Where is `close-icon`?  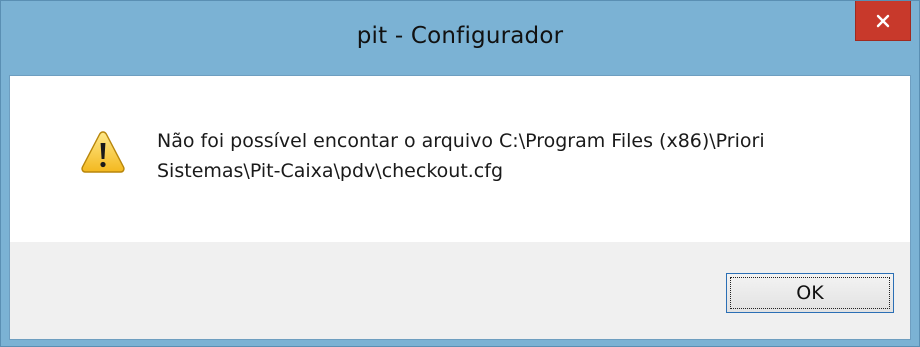
close-icon is located at coordinates (883, 20).